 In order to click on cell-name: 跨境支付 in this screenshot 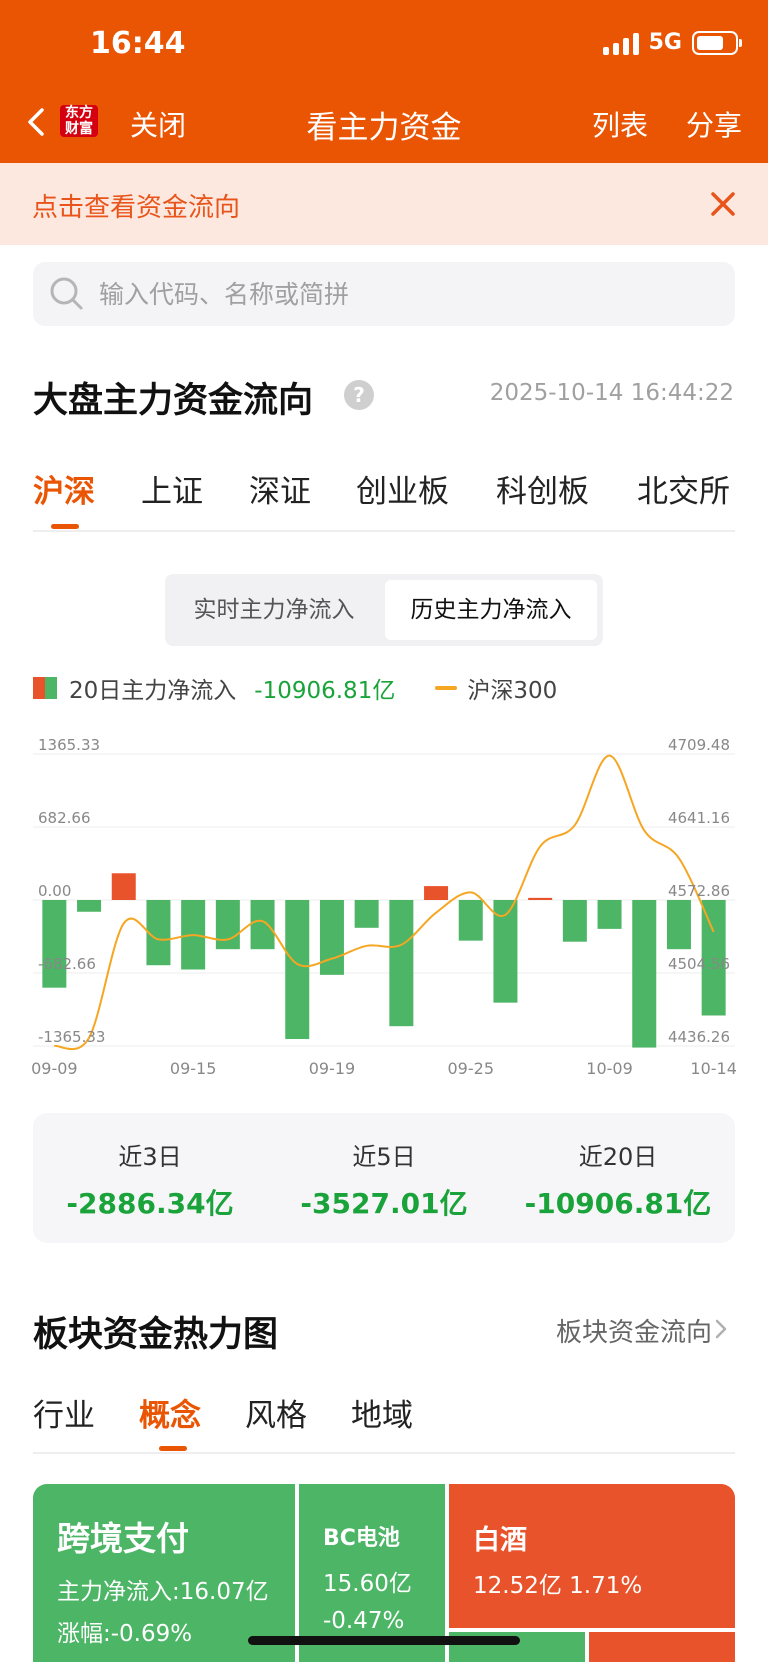, I will do `click(123, 1538)`.